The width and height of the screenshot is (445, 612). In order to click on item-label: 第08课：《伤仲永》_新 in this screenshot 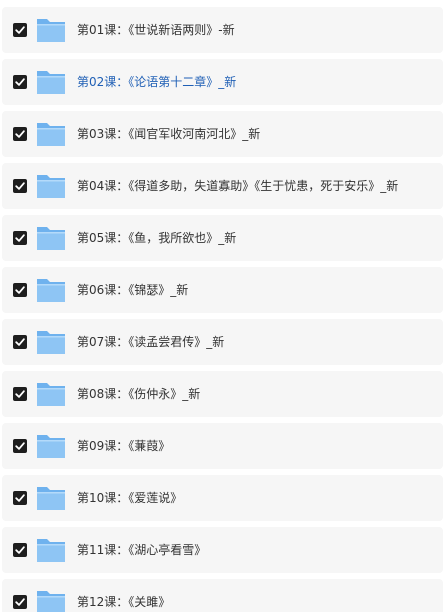, I will do `click(138, 394)`.